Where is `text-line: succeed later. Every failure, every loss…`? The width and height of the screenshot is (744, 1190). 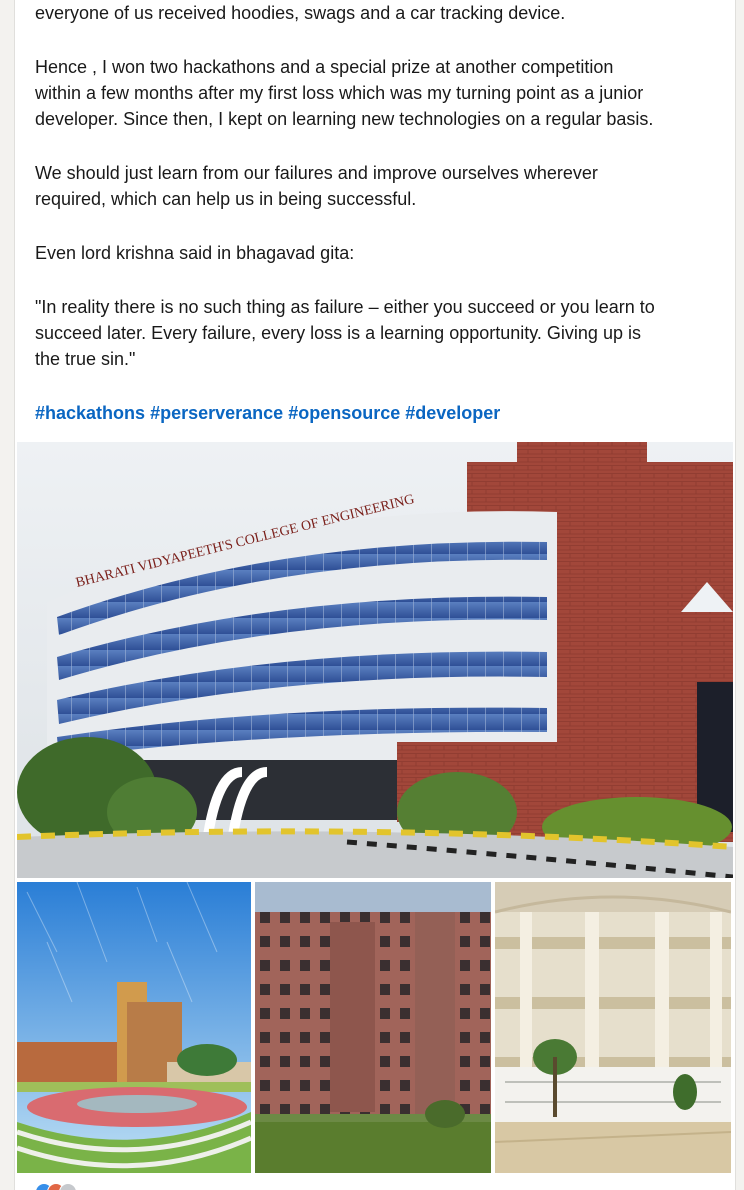
text-line: succeed later. Every failure, every loss… is located at coordinates (338, 333).